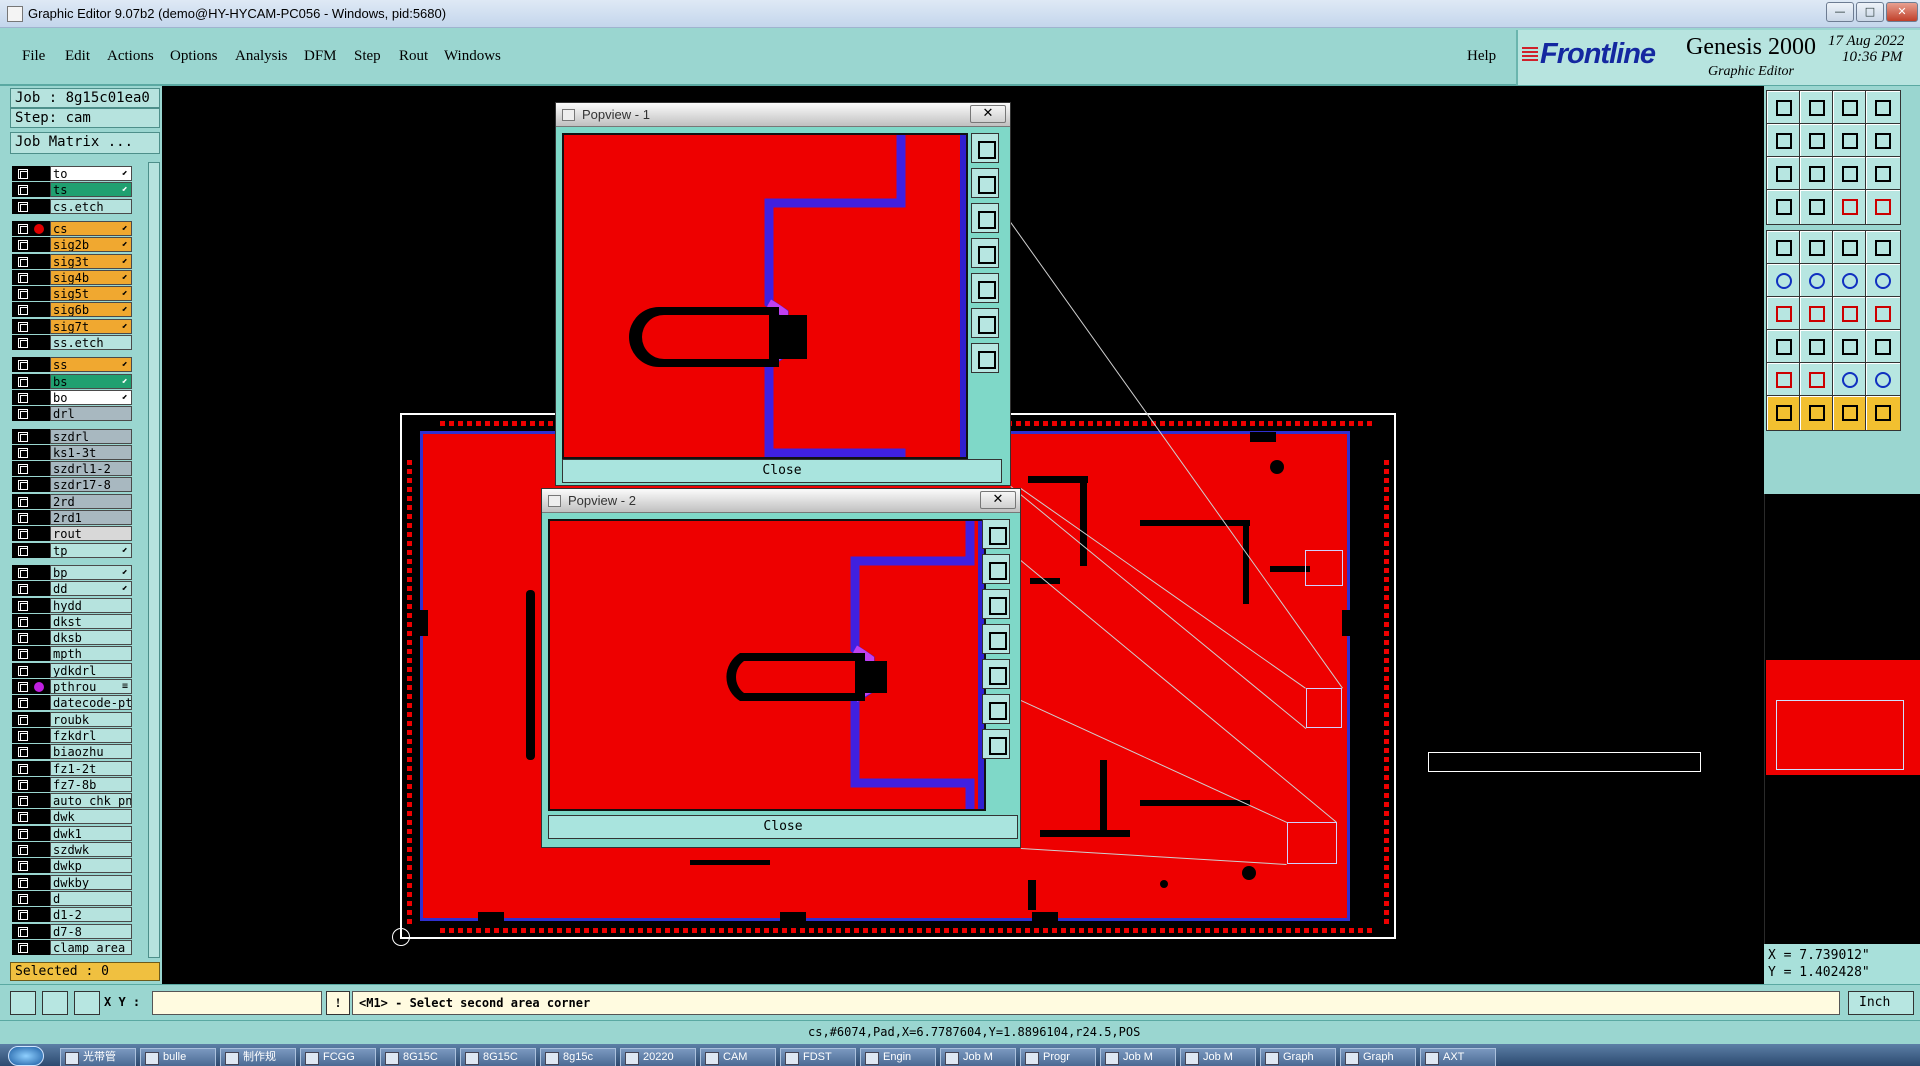 This screenshot has height=1066, width=1920. What do you see at coordinates (1850, 413) in the screenshot?
I see `pointer3-tool` at bounding box center [1850, 413].